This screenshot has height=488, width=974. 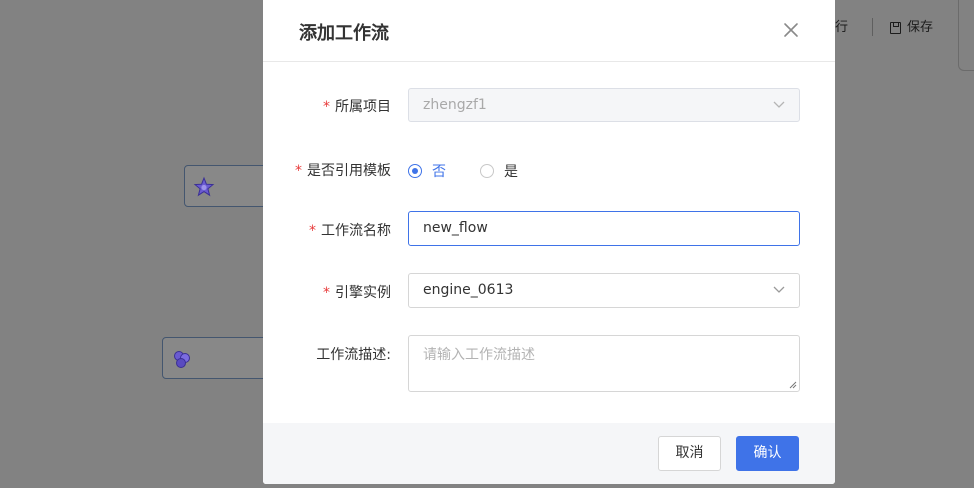 What do you see at coordinates (350, 231) in the screenshot?
I see `workflow-name-label: * 工作流名称` at bounding box center [350, 231].